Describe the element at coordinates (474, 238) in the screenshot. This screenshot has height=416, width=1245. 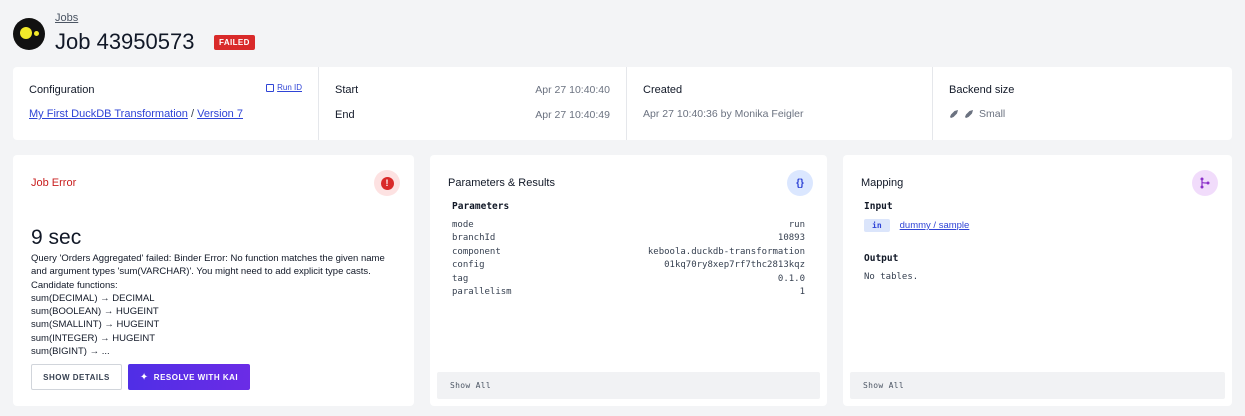
I see `parameter-key: branchId` at that location.